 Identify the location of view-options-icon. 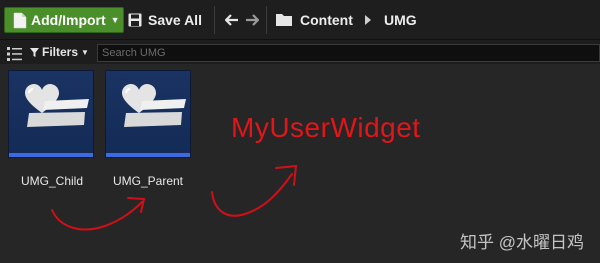
(15, 54).